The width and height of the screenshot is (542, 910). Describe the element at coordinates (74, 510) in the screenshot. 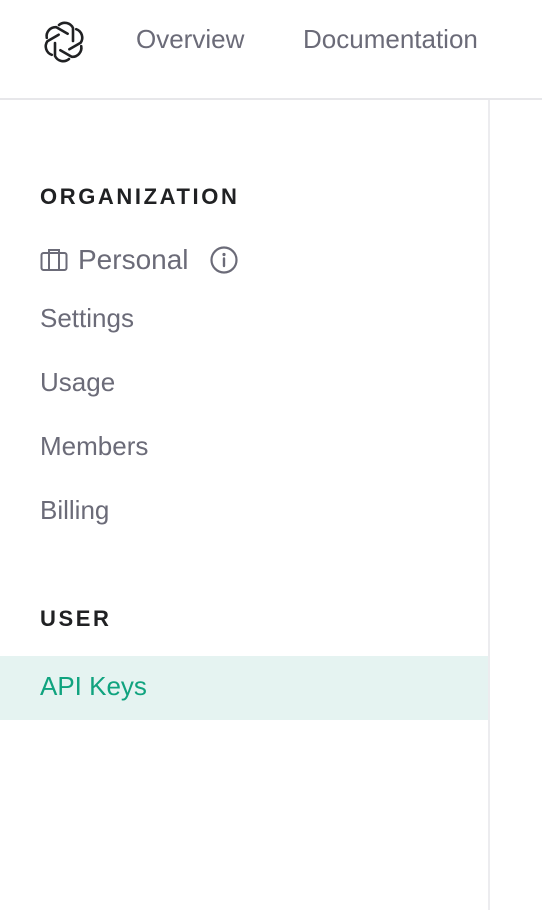

I see `sidebar-item-billing: Billing` at that location.